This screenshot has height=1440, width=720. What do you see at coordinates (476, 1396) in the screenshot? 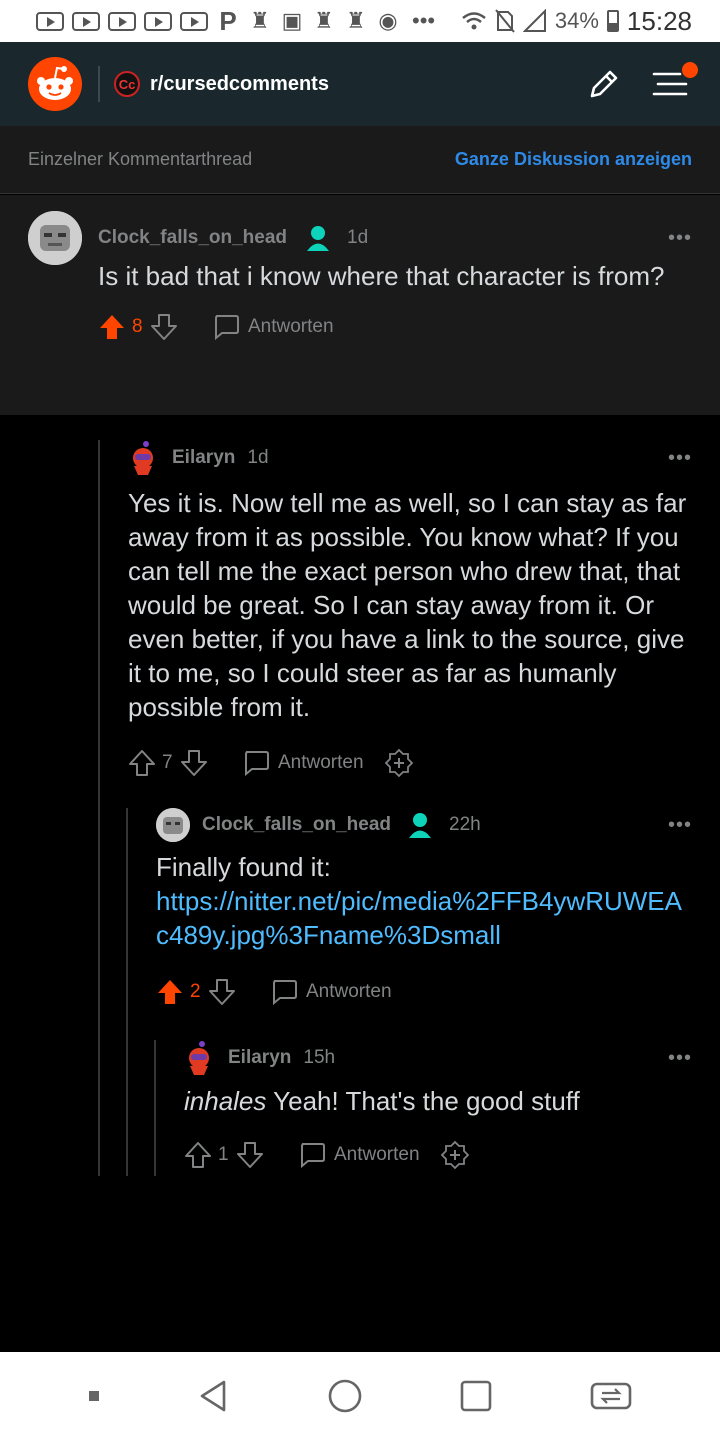
I see `recents-icon` at bounding box center [476, 1396].